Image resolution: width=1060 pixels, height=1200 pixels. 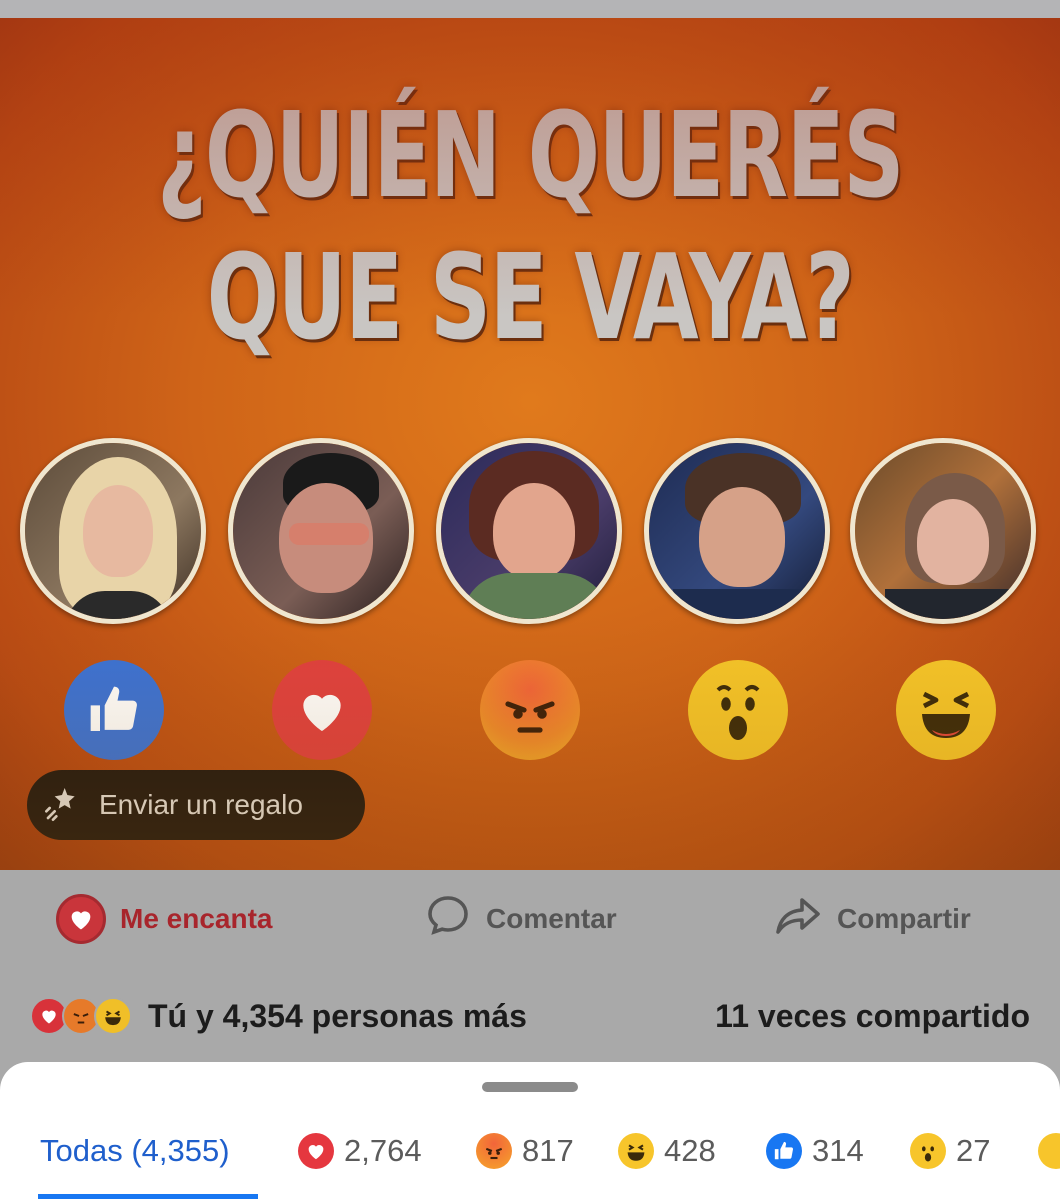 What do you see at coordinates (973, 1150) in the screenshot?
I see `tab-wow-count: 27` at bounding box center [973, 1150].